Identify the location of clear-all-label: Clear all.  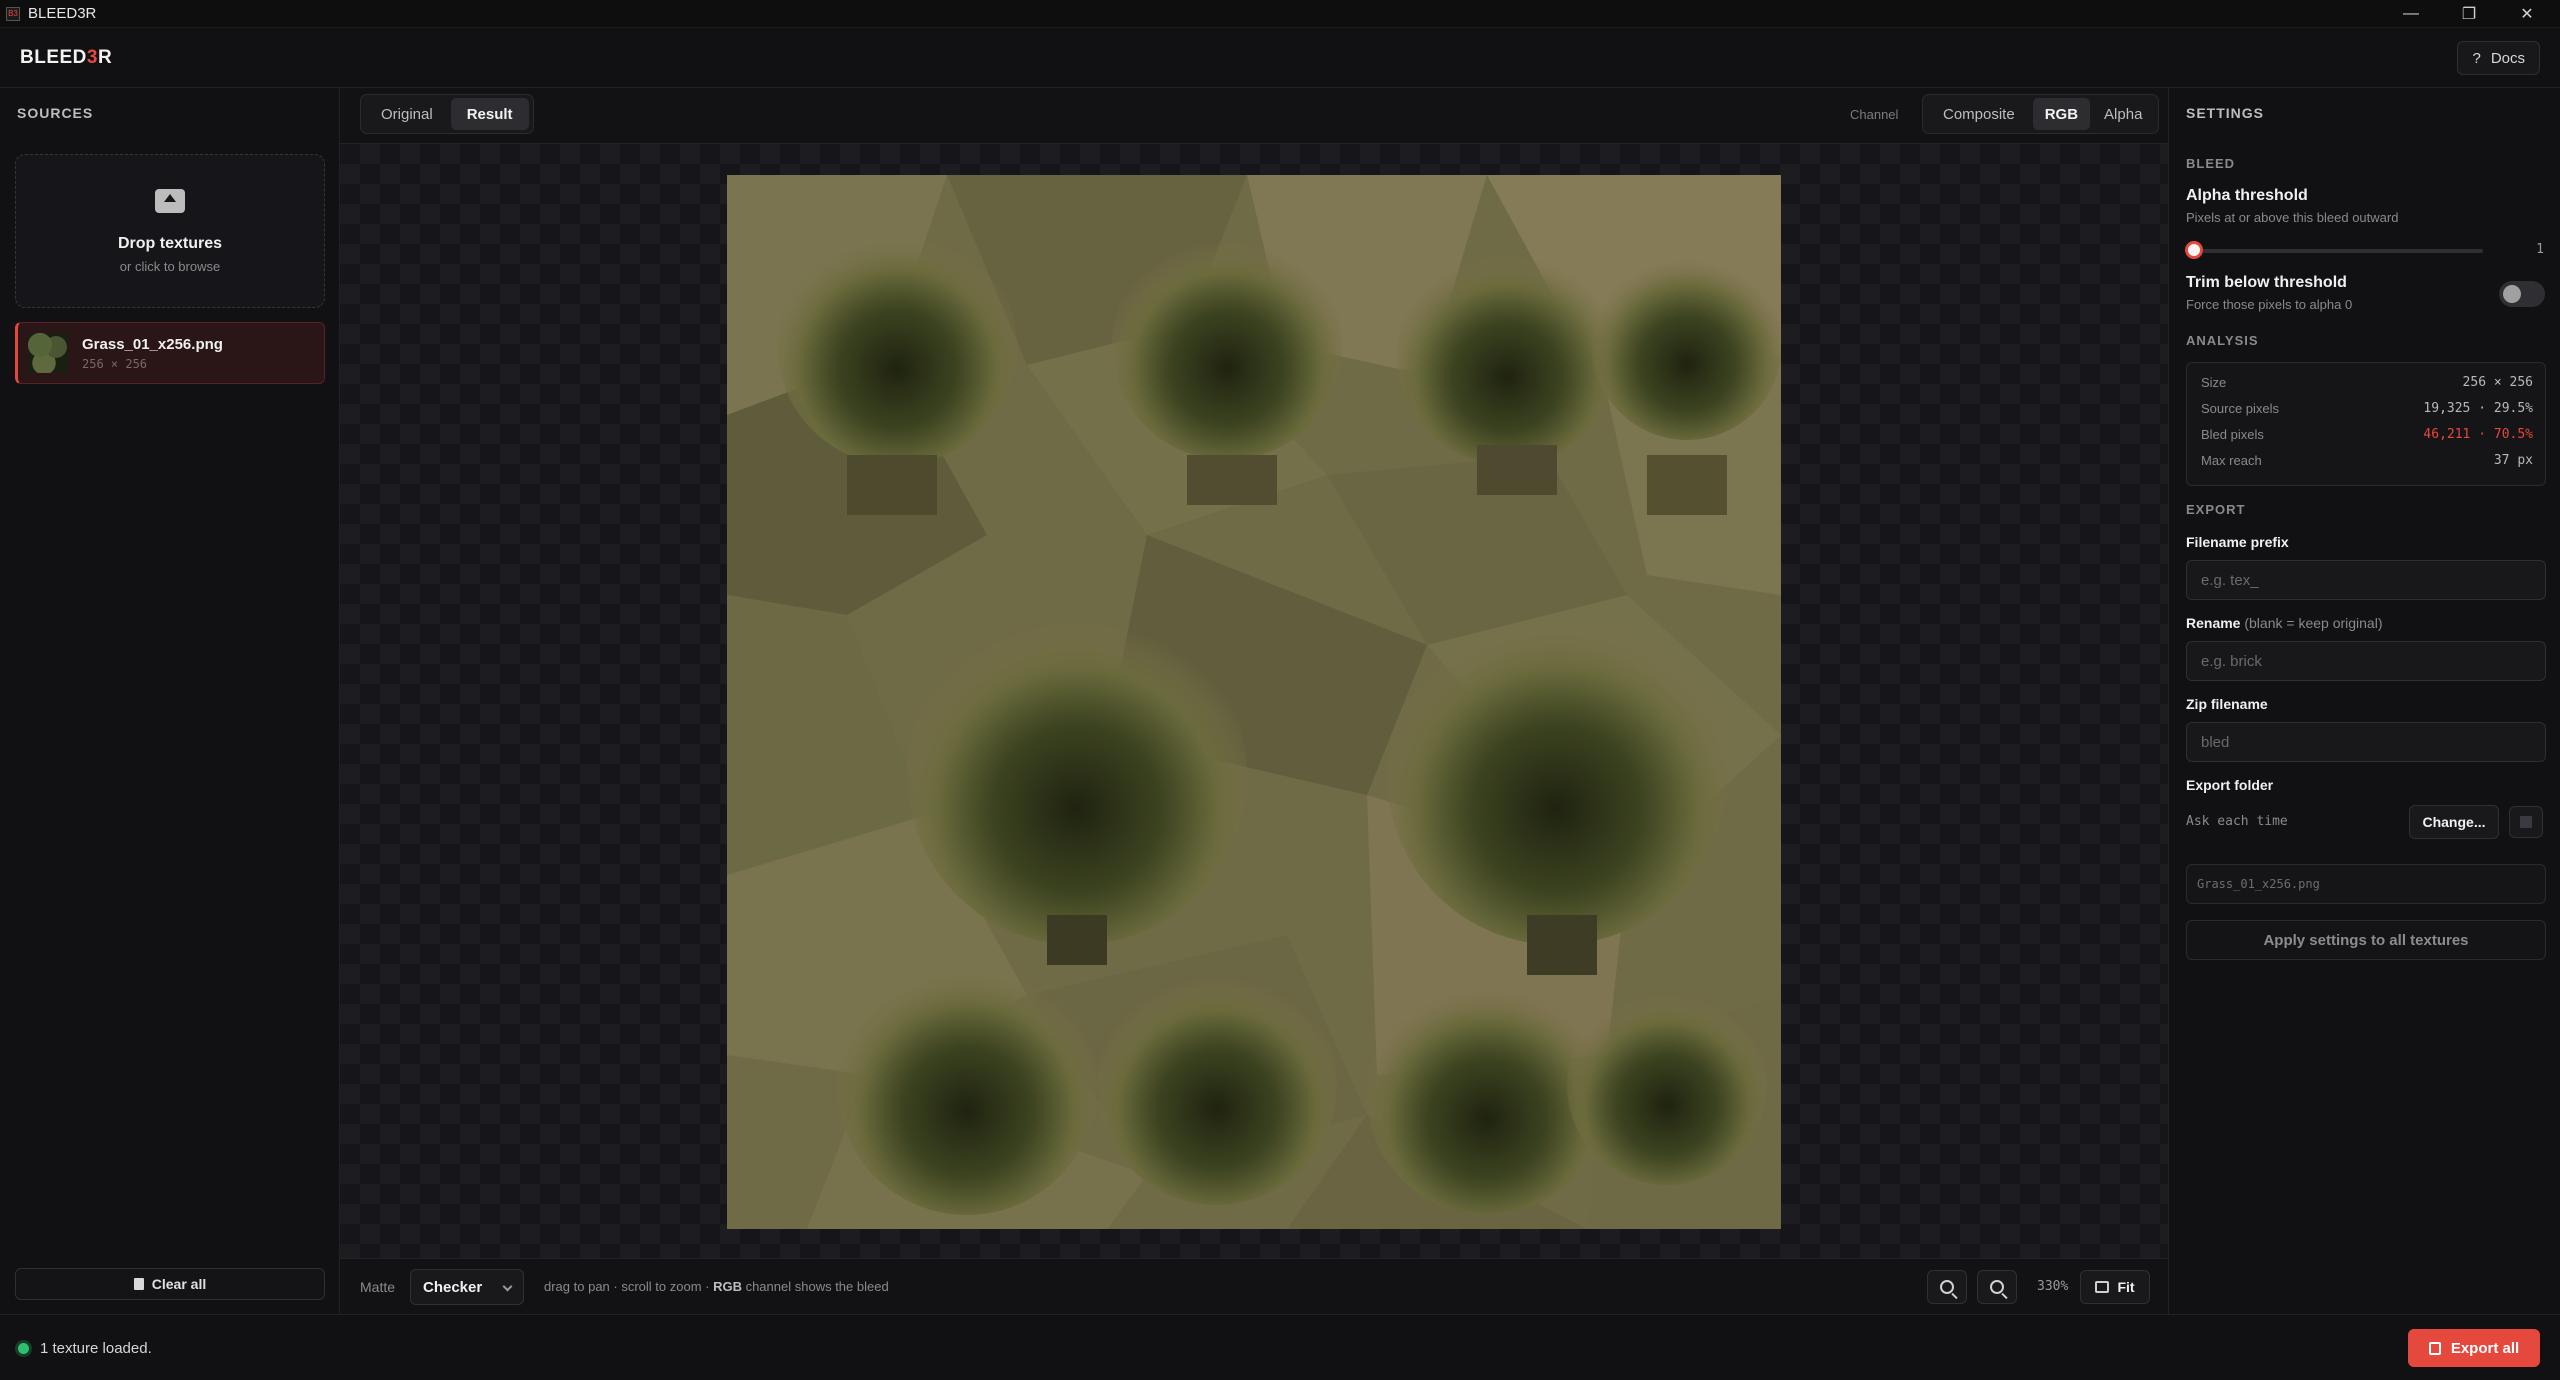
(179, 1284).